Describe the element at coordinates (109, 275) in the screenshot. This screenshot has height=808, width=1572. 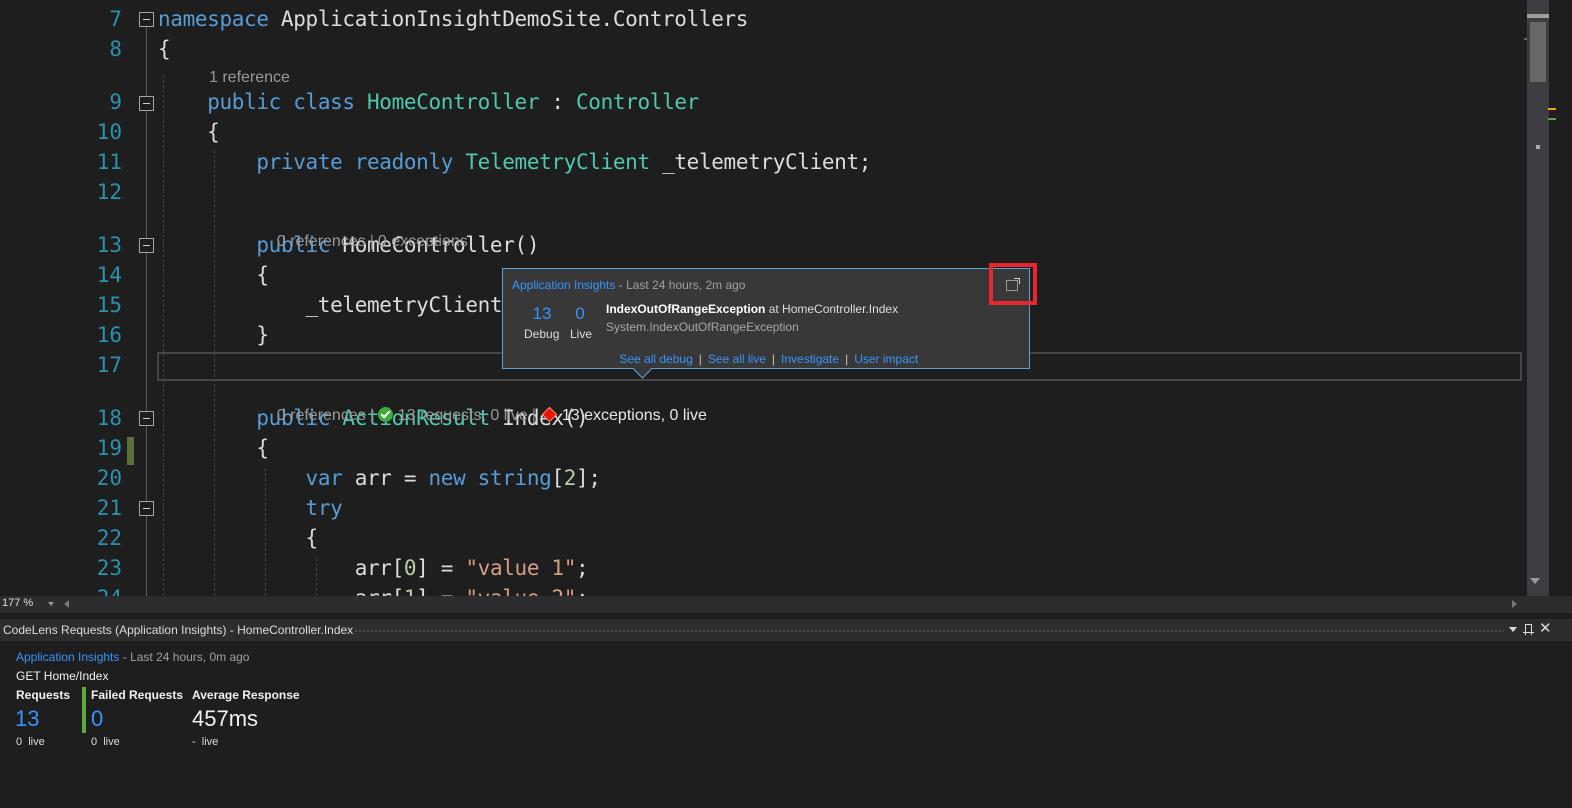
I see `line-number: 14` at that location.